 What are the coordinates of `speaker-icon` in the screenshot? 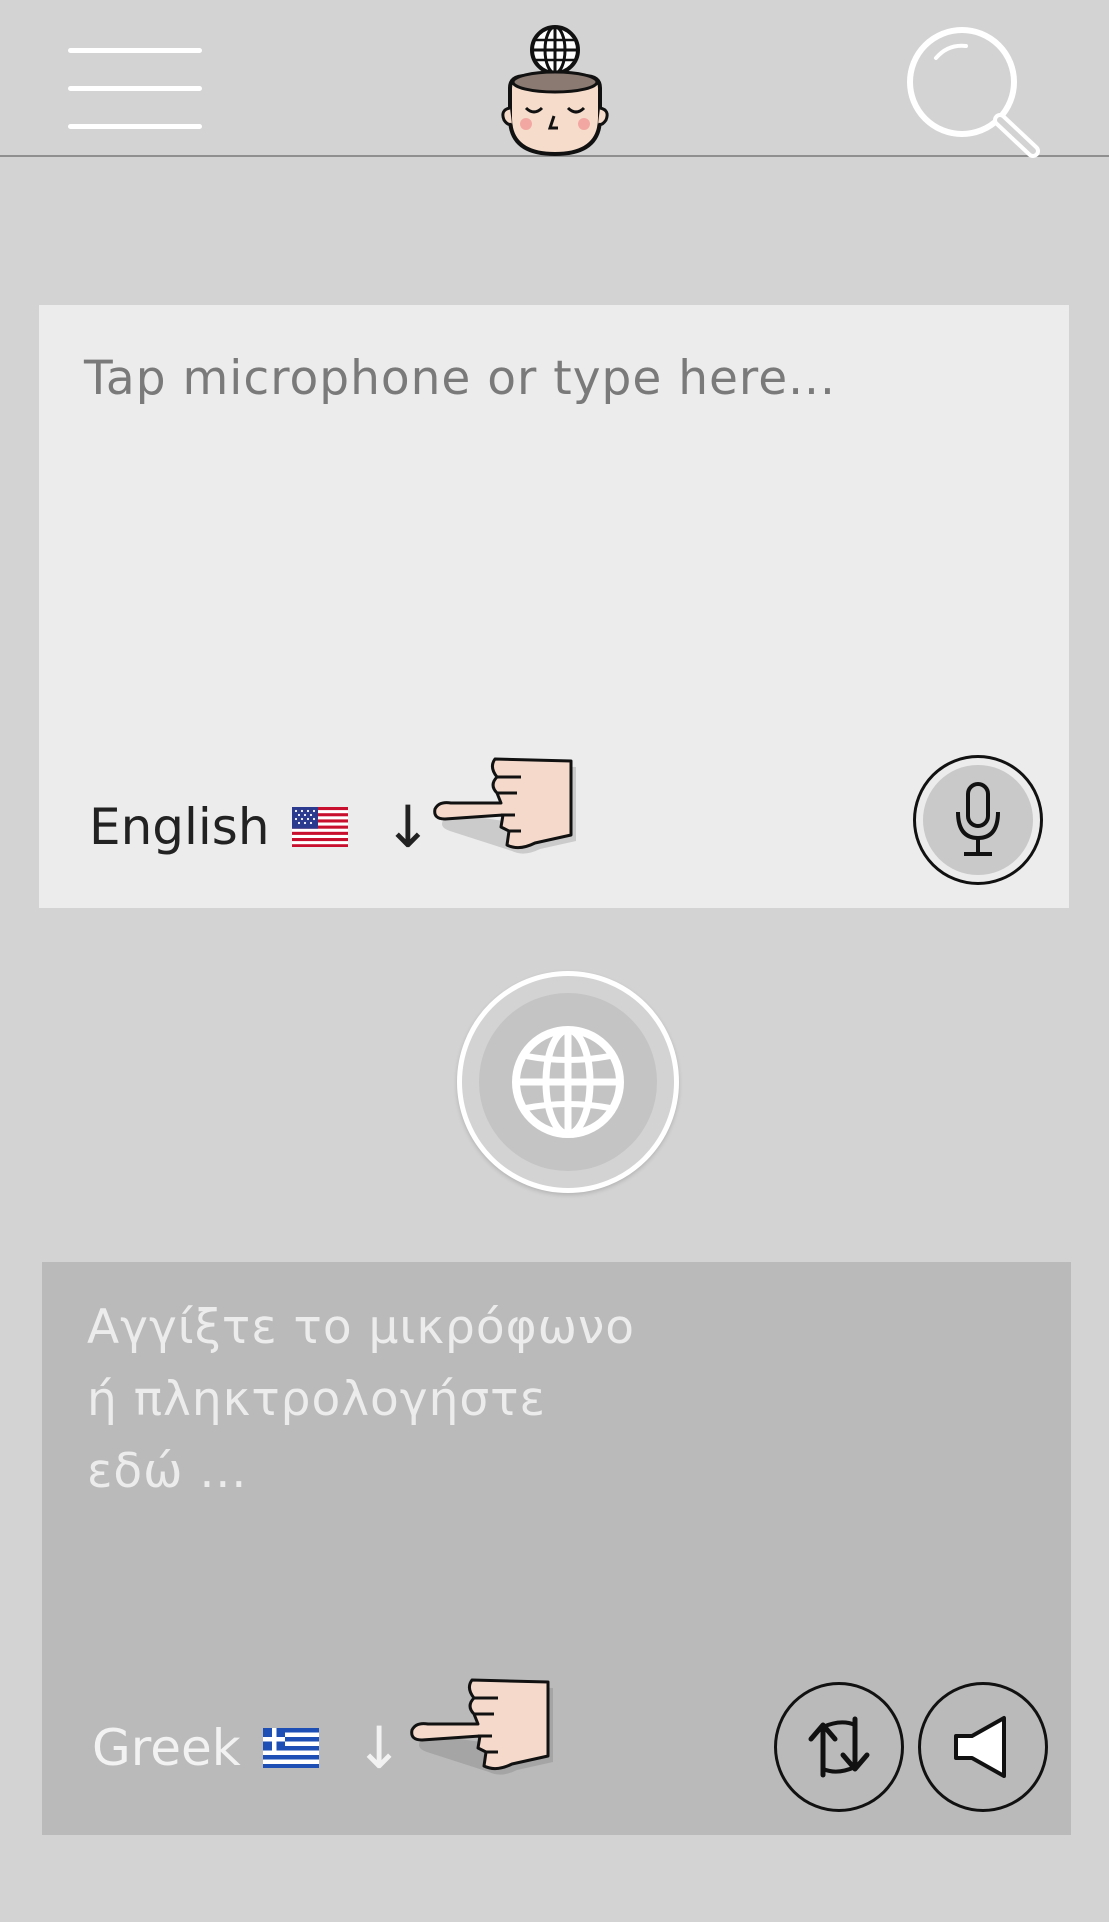 It's located at (980, 1747).